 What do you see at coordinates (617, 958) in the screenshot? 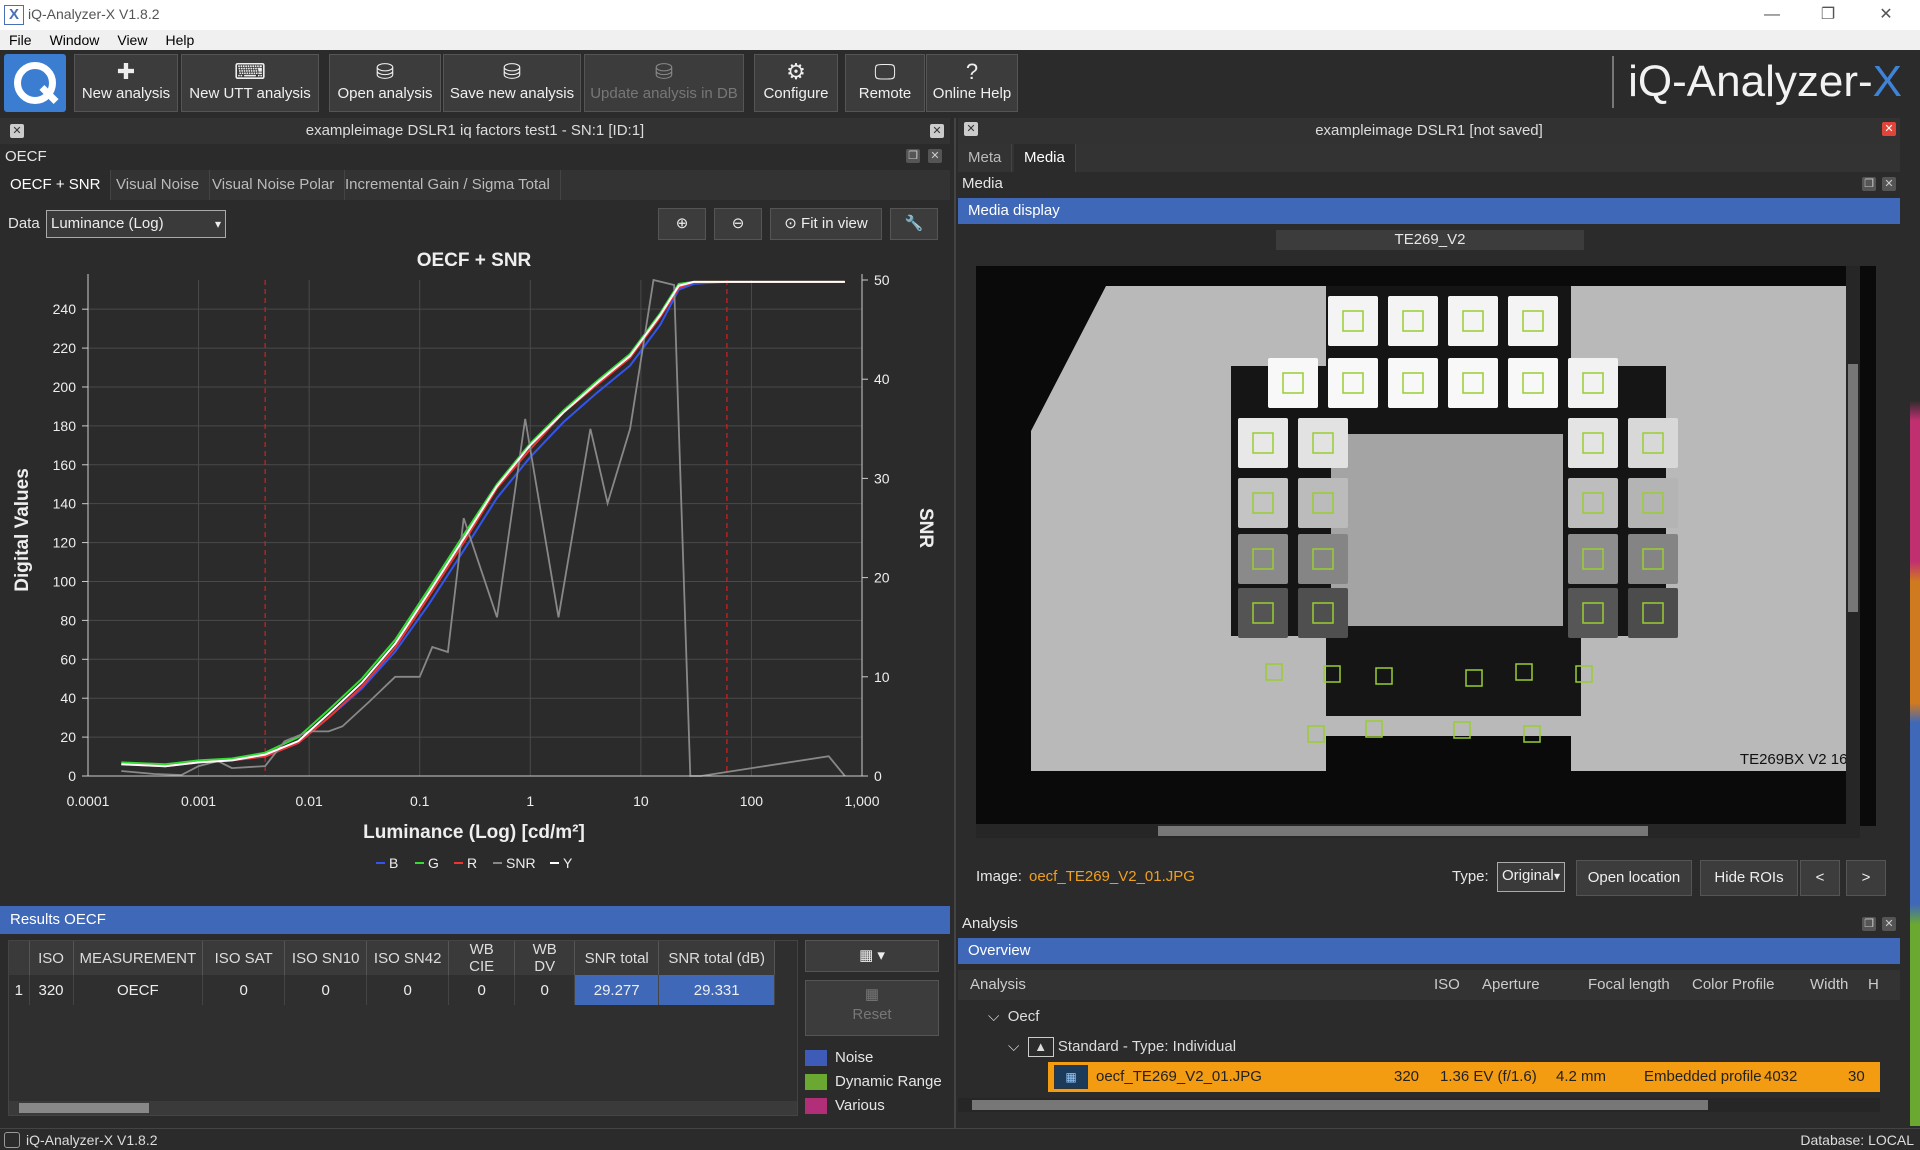
I see `col-snr-total: SNR total` at bounding box center [617, 958].